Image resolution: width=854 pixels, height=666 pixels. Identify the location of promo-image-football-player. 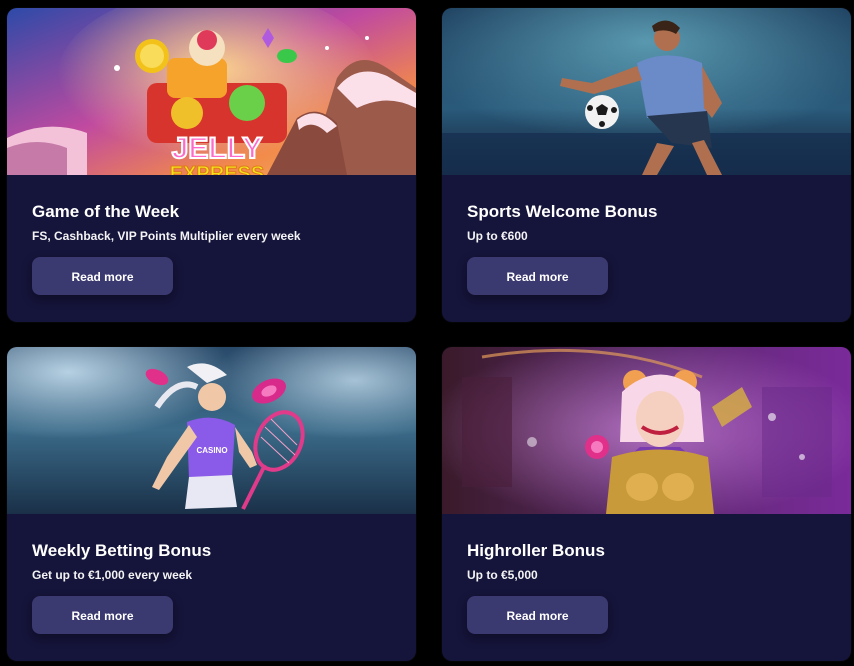
(646, 91).